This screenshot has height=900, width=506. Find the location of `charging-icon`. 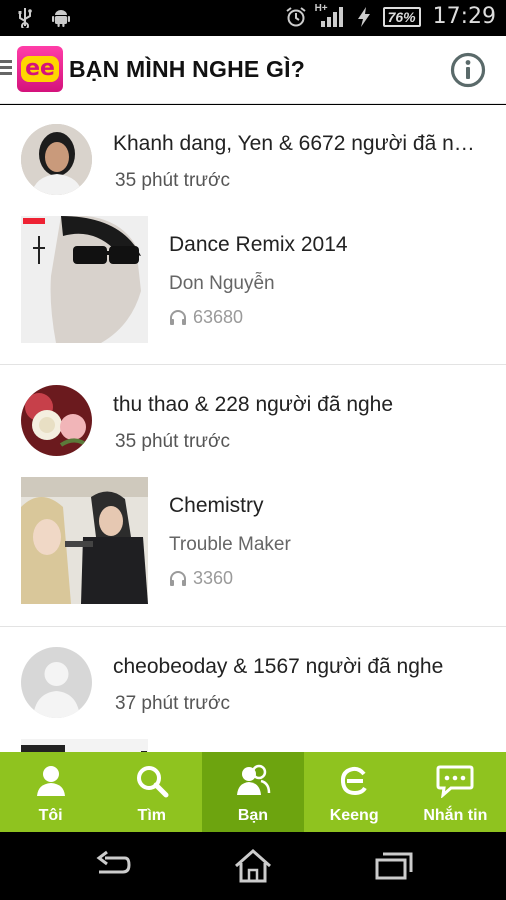

charging-icon is located at coordinates (363, 16).